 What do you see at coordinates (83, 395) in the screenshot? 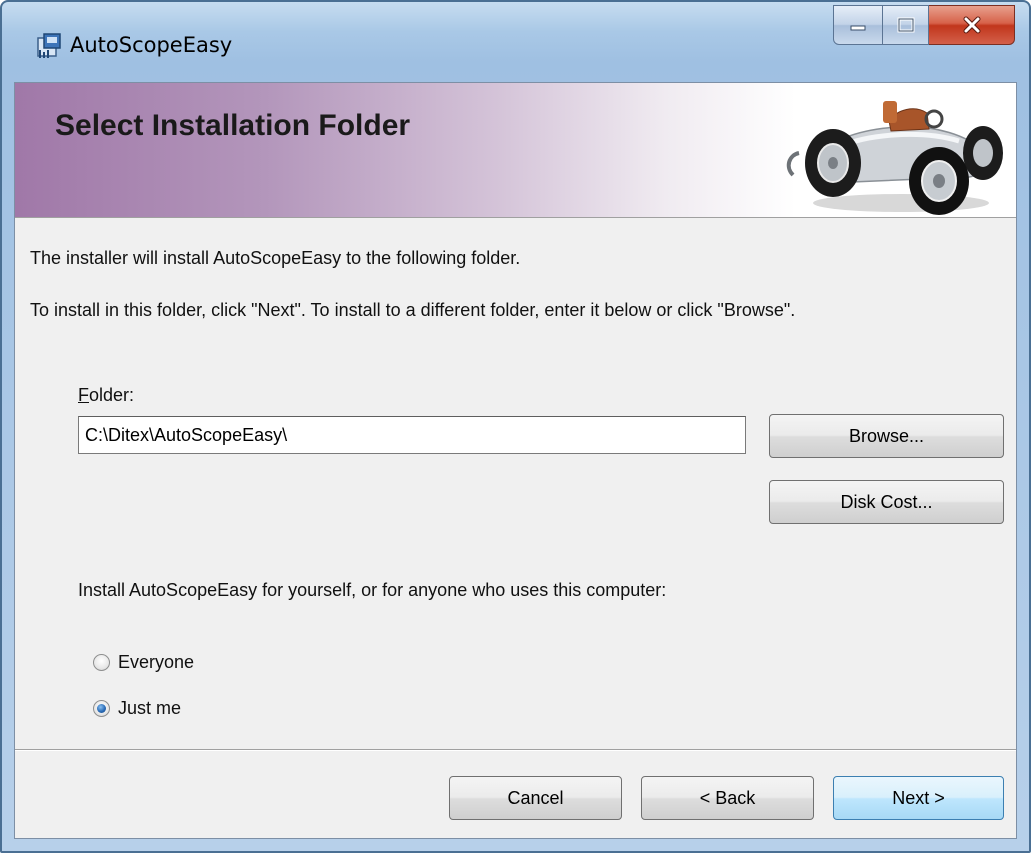
I see `folder-label-access-key: F` at bounding box center [83, 395].